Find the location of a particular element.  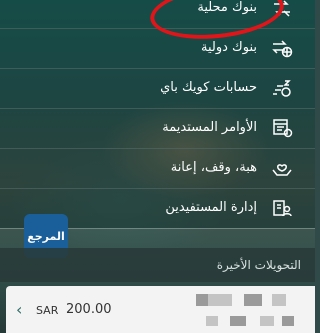

menu-item-label: الأوامر المستديمة is located at coordinates (209, 127).